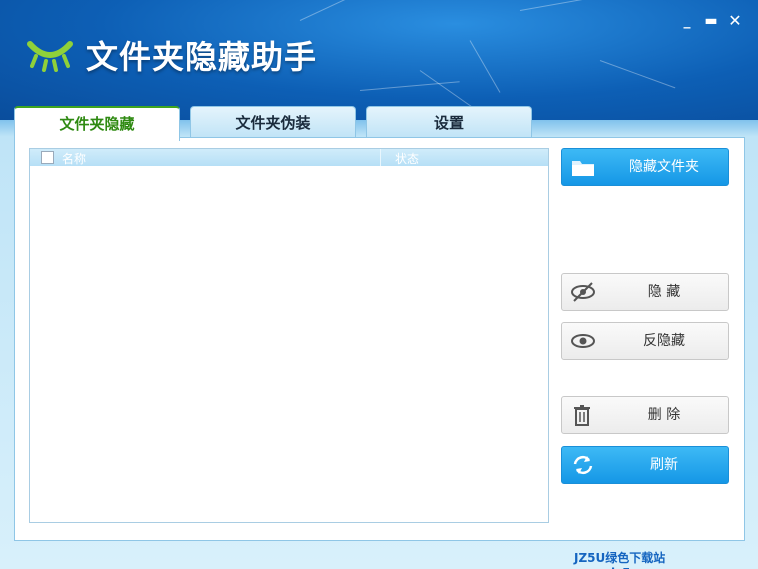 This screenshot has width=758, height=569. Describe the element at coordinates (407, 158) in the screenshot. I see `column-status-header: 状态` at that location.